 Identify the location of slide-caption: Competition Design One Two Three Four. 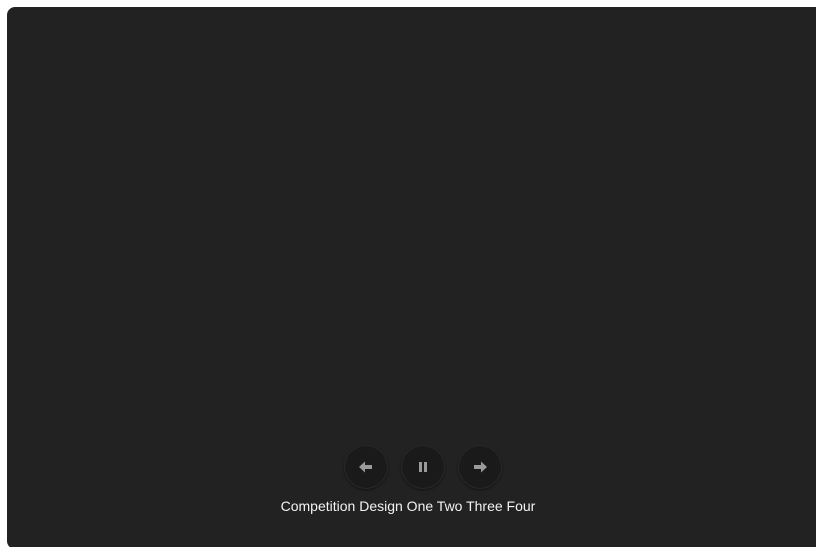
(408, 506).